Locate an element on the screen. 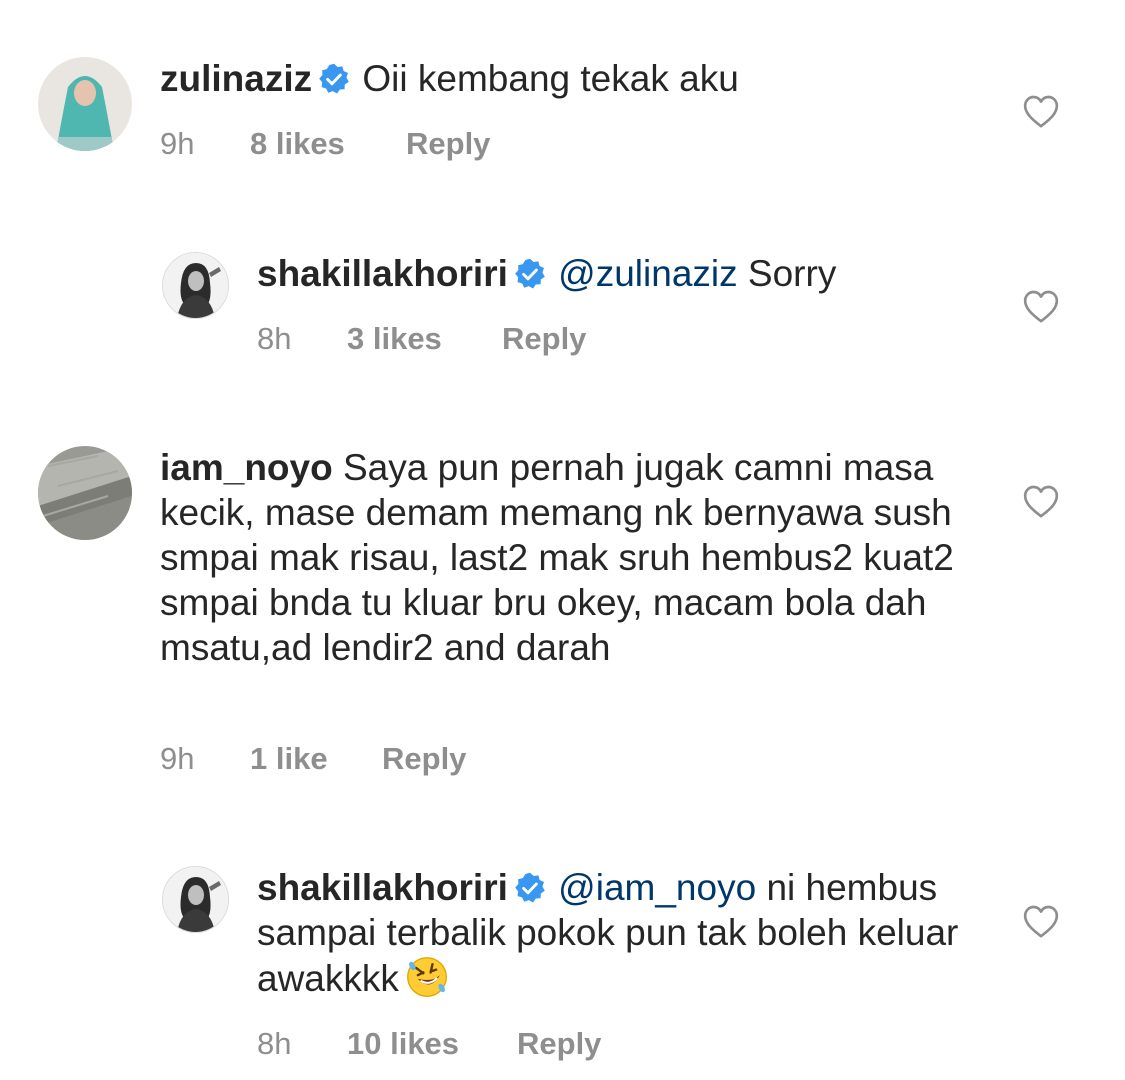  comment-text: Sorry is located at coordinates (792, 273).